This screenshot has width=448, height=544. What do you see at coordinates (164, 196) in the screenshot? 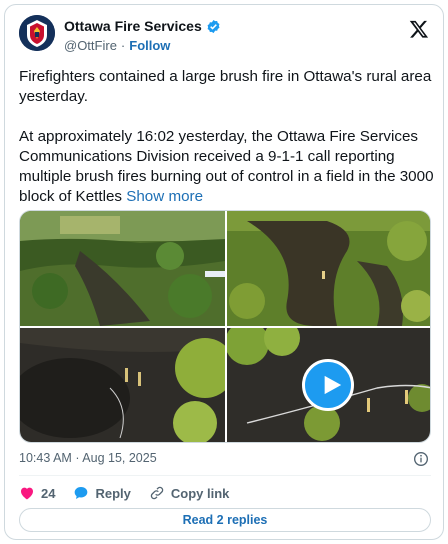
I see `show-more-link: Show more` at bounding box center [164, 196].